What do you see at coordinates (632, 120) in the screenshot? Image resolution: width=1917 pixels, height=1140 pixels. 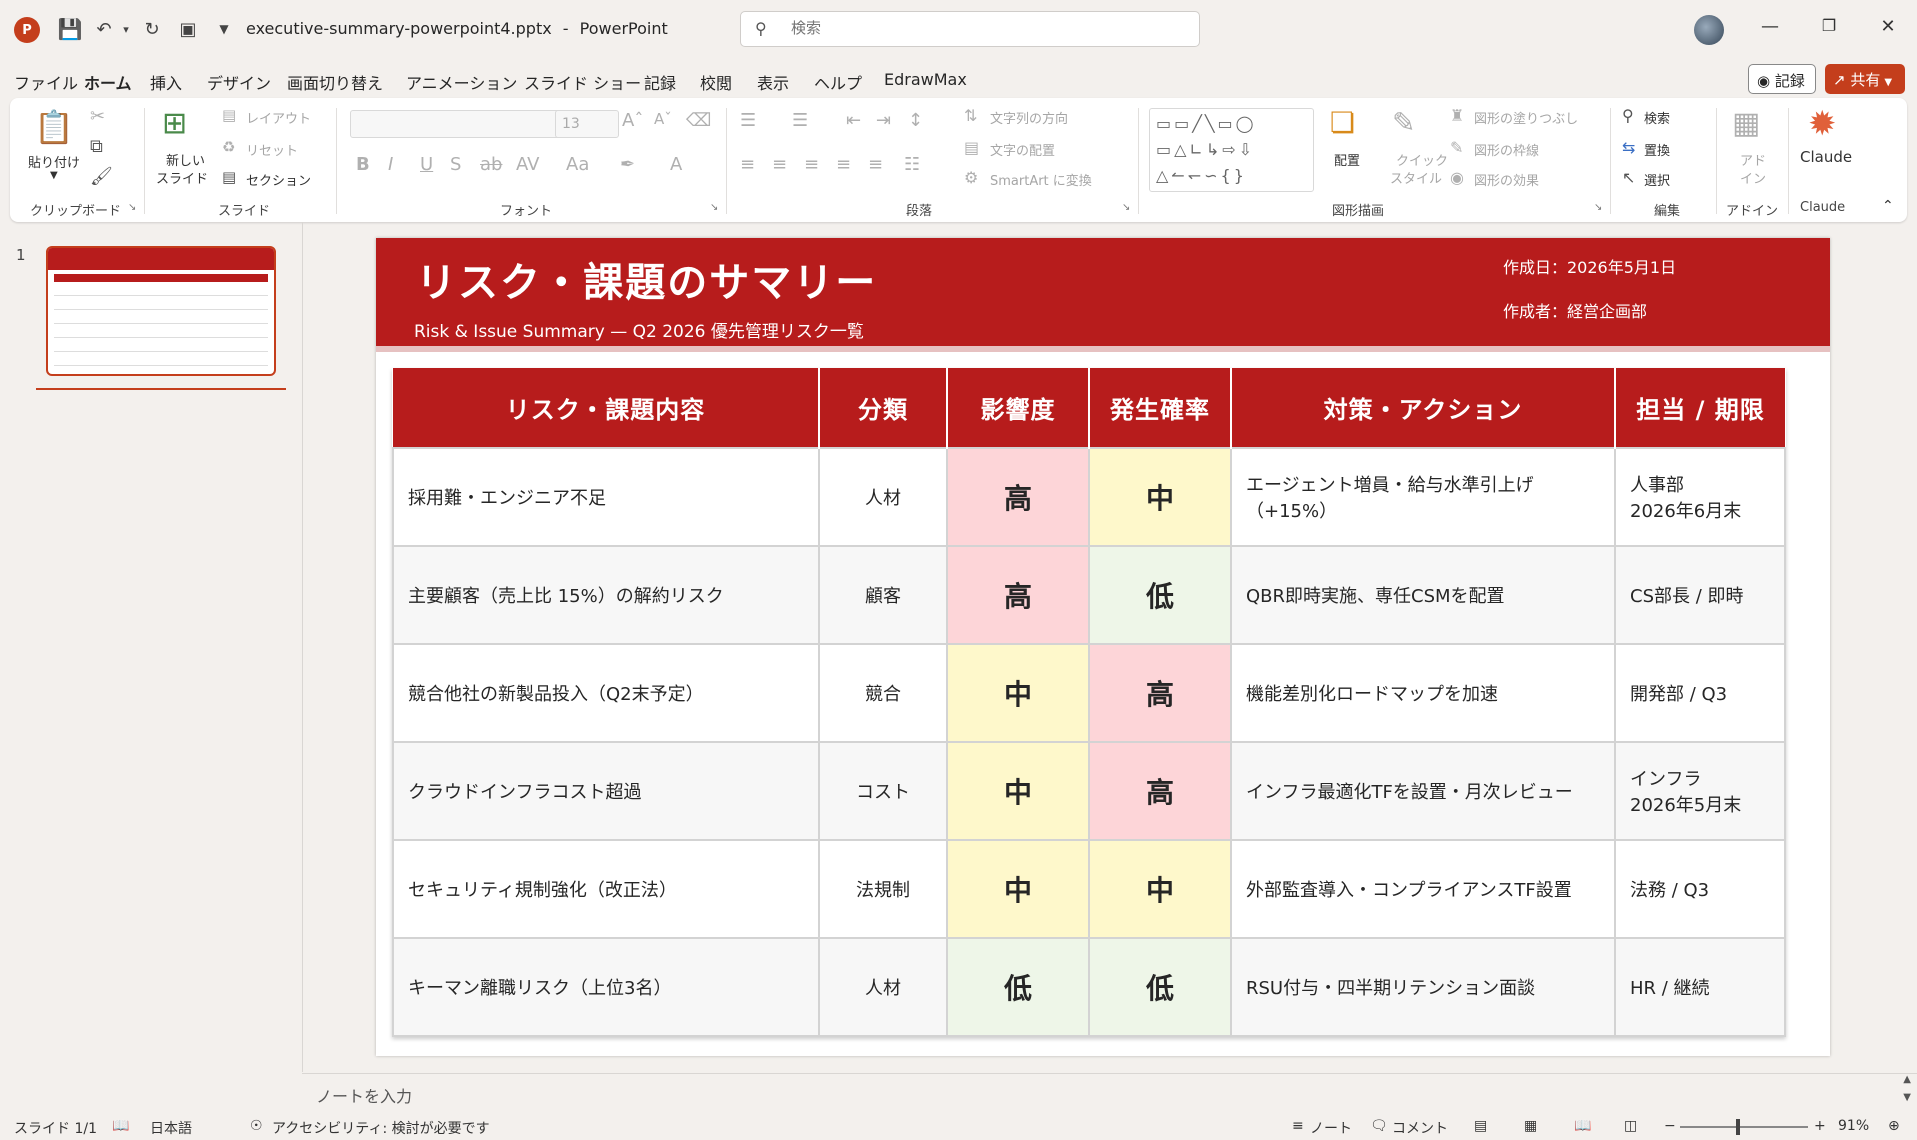 I see `grow-font-icon: Aˆ` at bounding box center [632, 120].